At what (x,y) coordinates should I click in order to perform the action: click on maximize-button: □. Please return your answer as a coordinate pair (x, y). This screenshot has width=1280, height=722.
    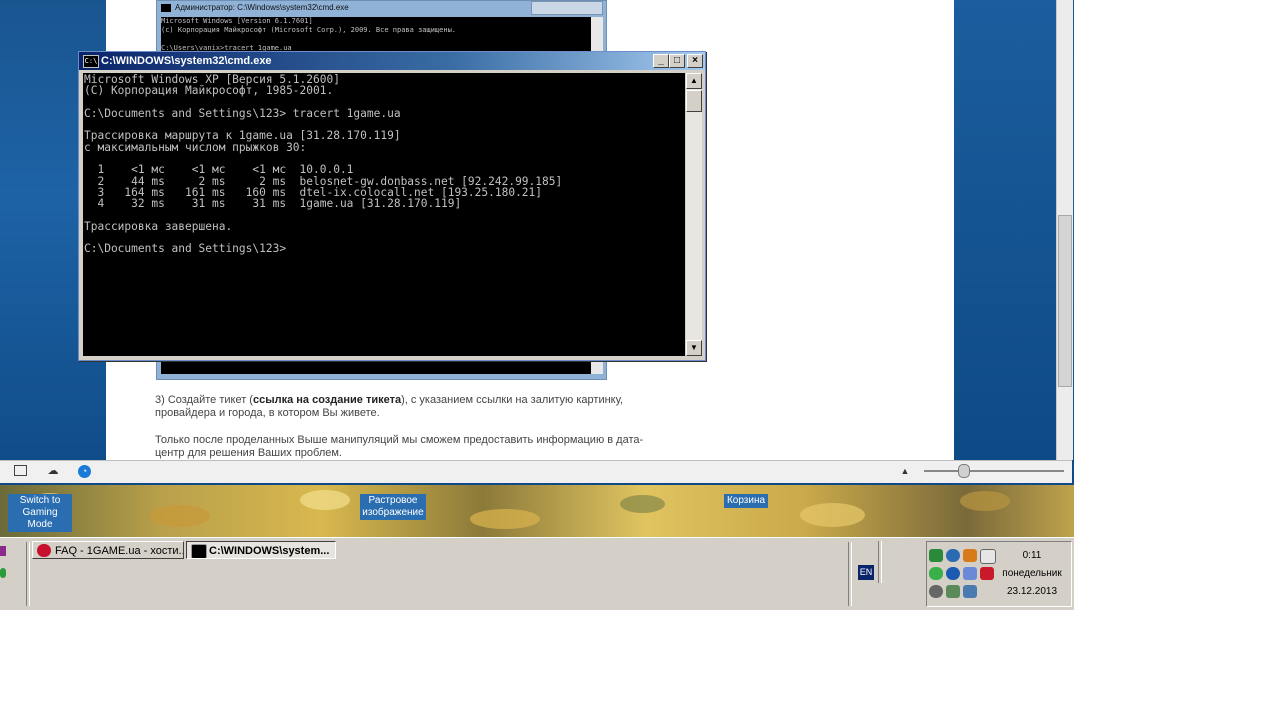
    Looking at the image, I should click on (677, 61).